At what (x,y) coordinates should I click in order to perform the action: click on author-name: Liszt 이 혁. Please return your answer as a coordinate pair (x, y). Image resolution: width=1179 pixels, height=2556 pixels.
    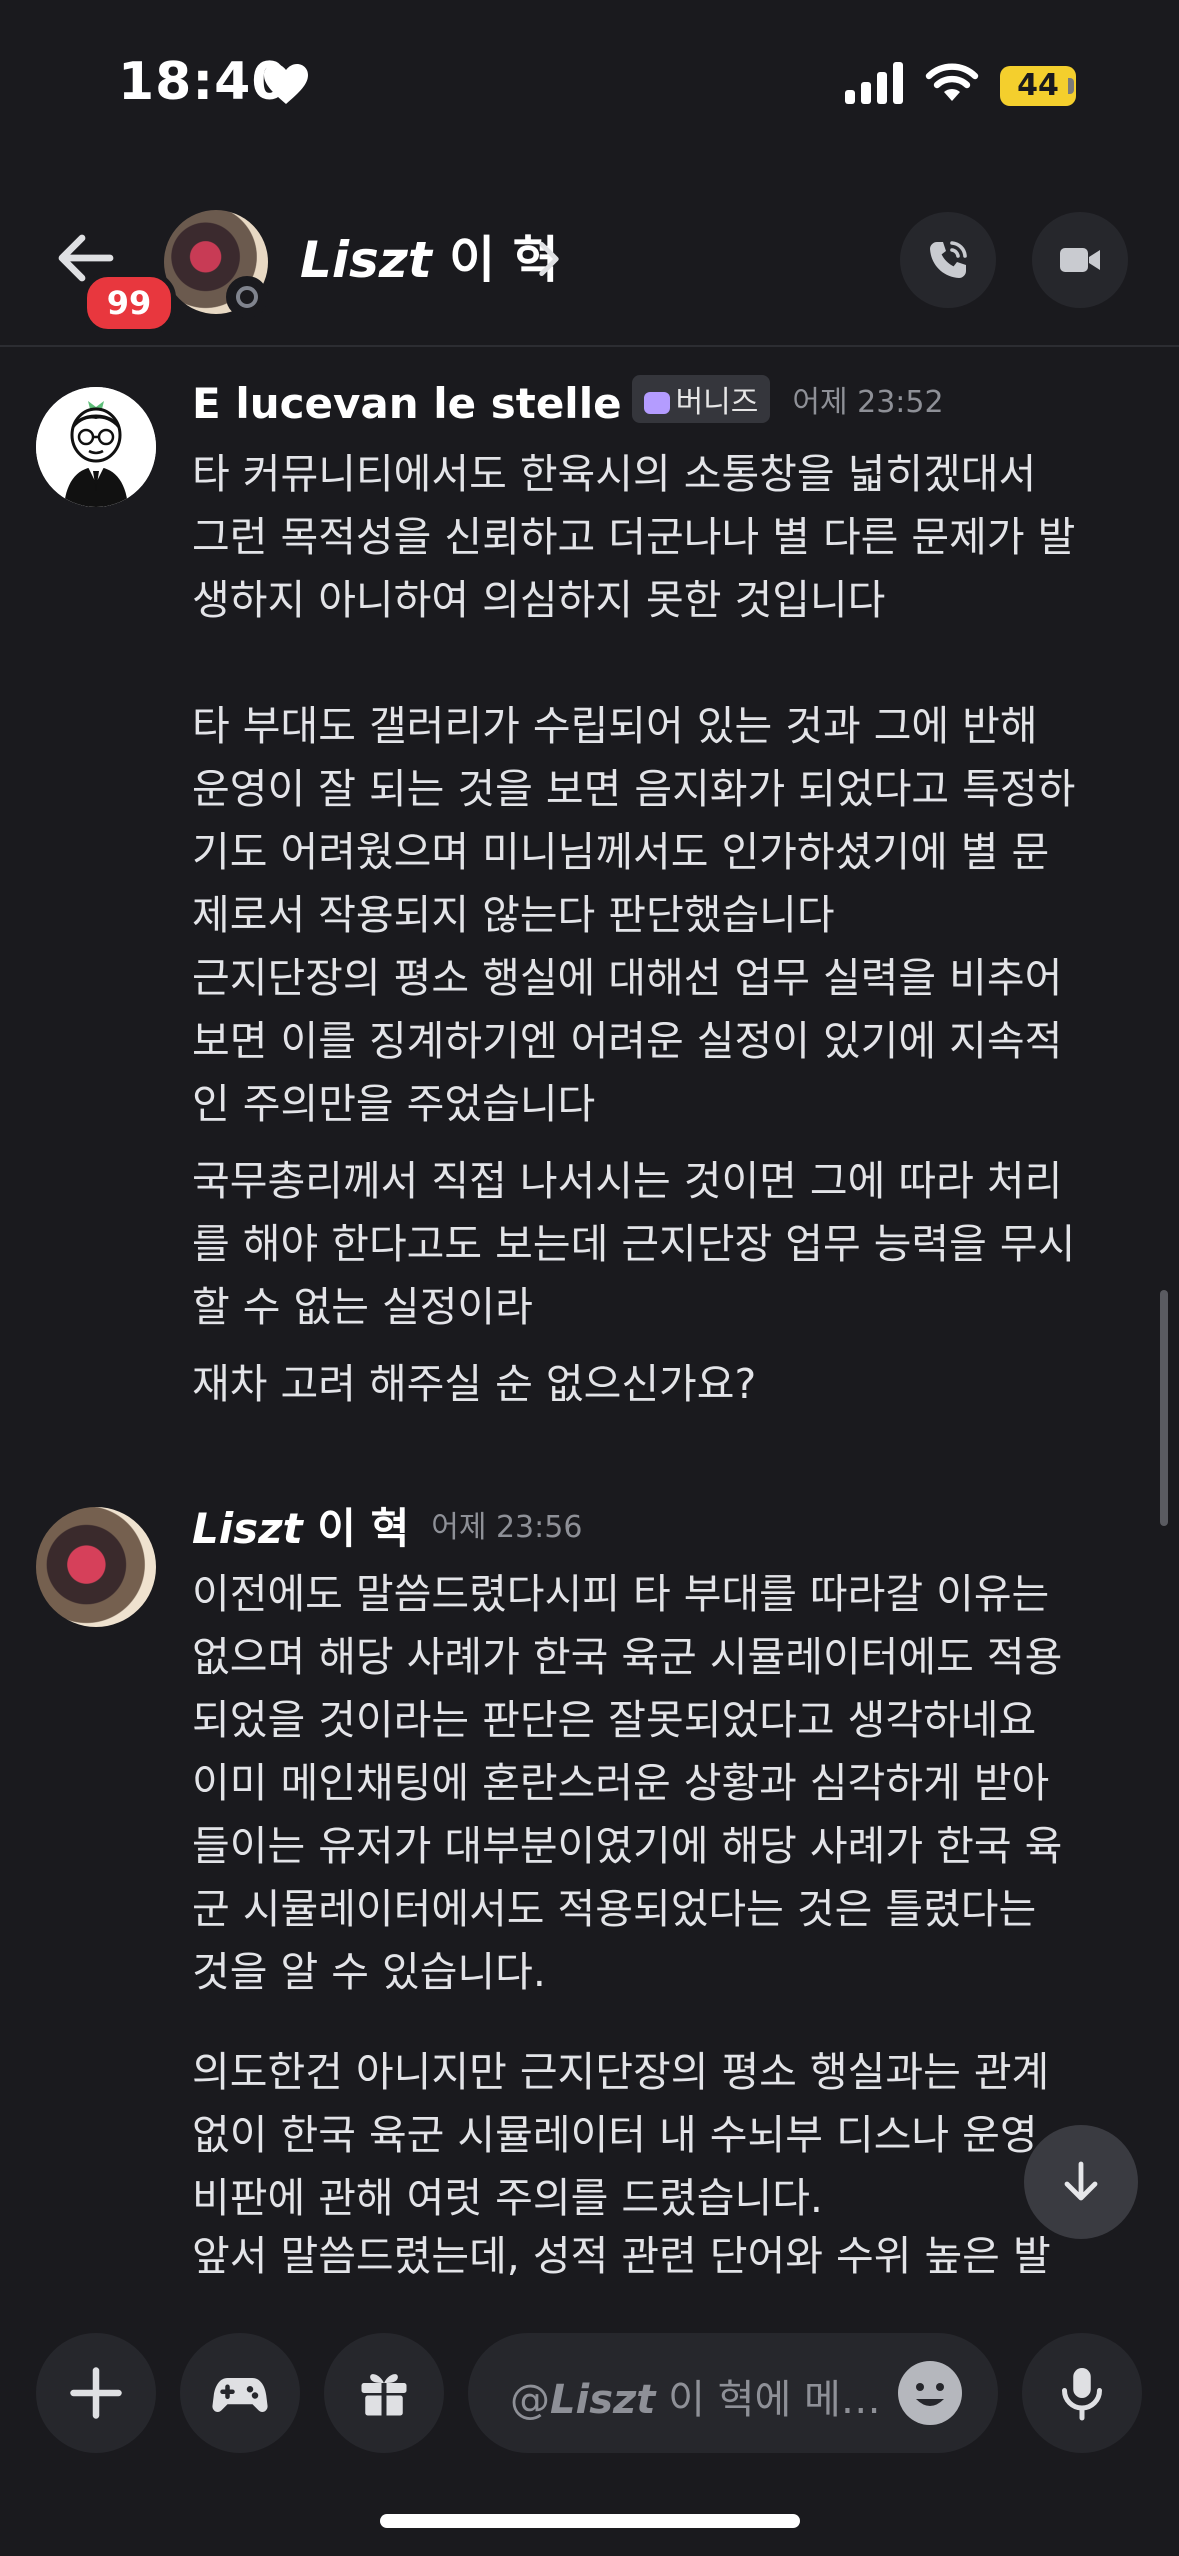
    Looking at the image, I should click on (300, 1528).